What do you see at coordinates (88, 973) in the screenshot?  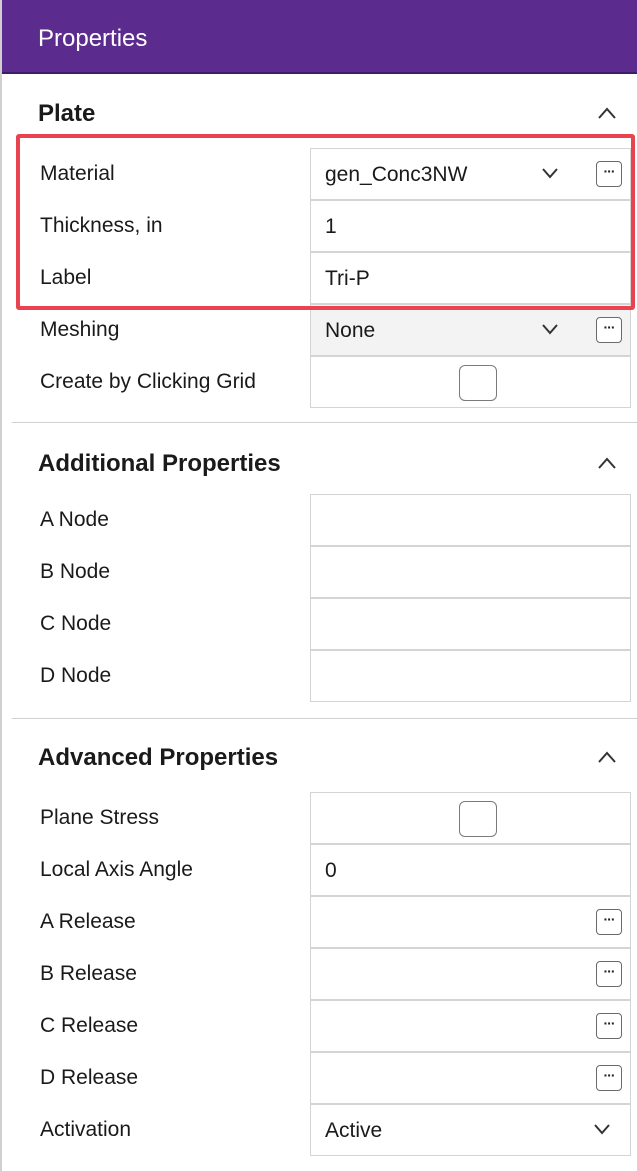 I see `b-release-label: B Release` at bounding box center [88, 973].